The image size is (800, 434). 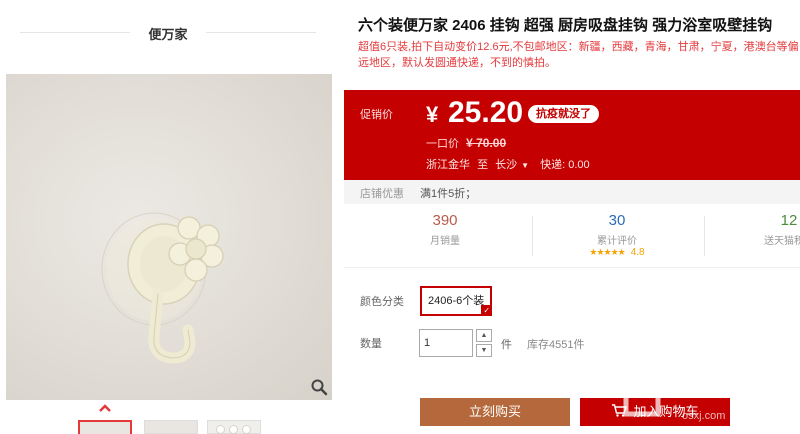 I want to click on store-header: 便万家, so click(x=168, y=32).